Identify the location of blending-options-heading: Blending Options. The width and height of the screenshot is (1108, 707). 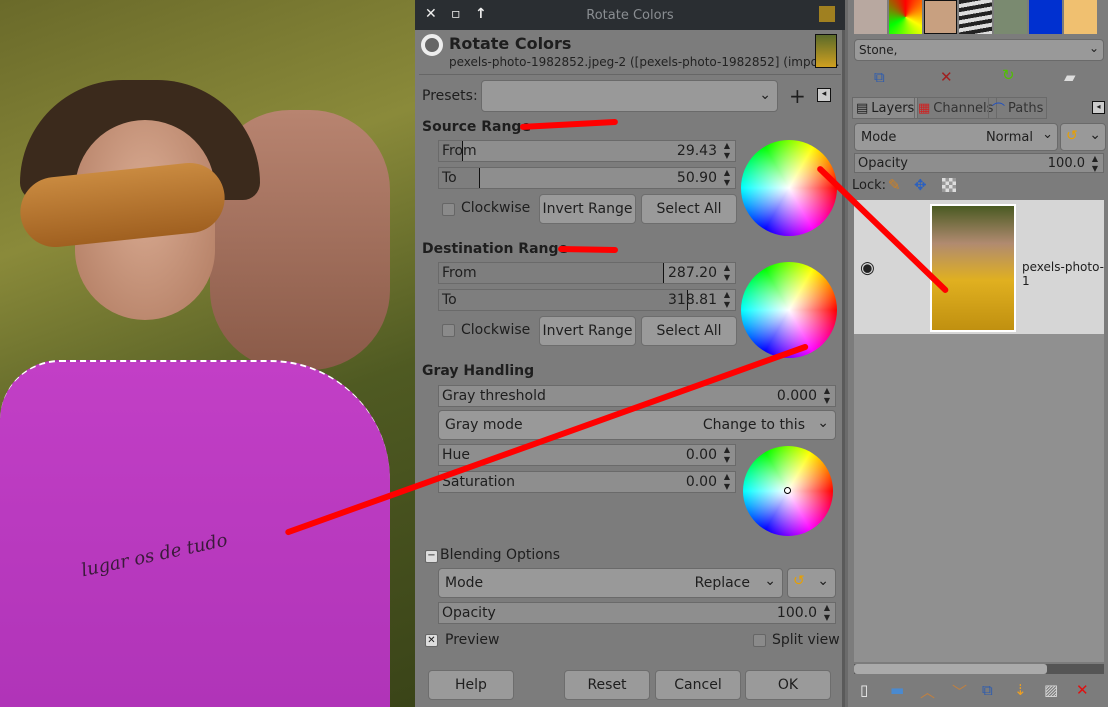
(500, 555).